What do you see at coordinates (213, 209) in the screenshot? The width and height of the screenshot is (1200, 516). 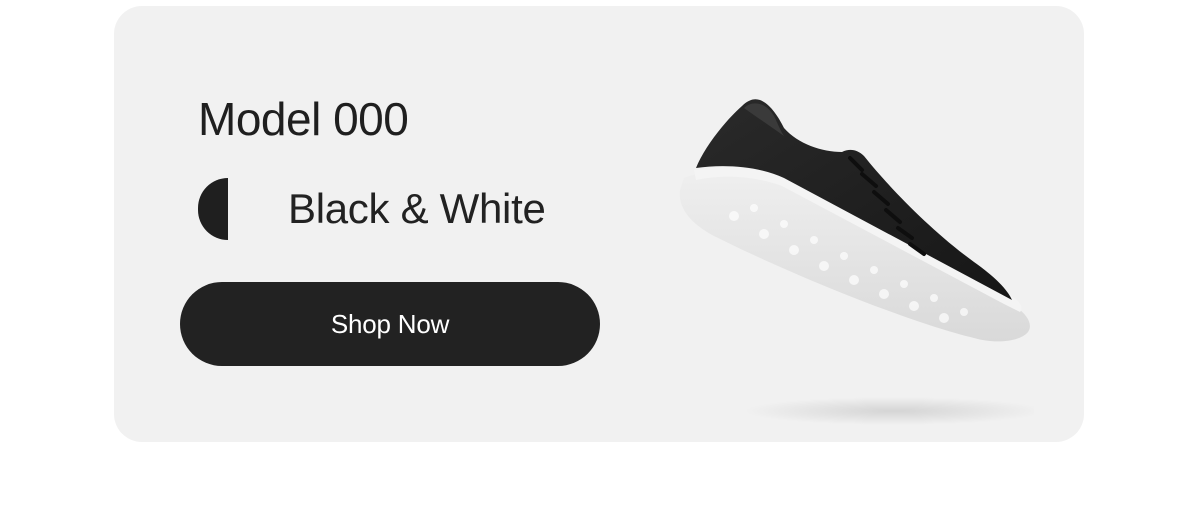 I see `color-swatch` at bounding box center [213, 209].